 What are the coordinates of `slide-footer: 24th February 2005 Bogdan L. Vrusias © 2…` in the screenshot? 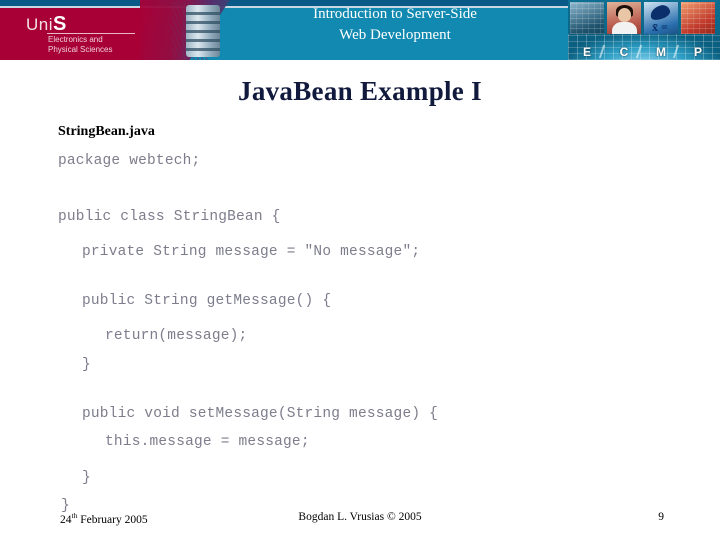 It's located at (360, 524).